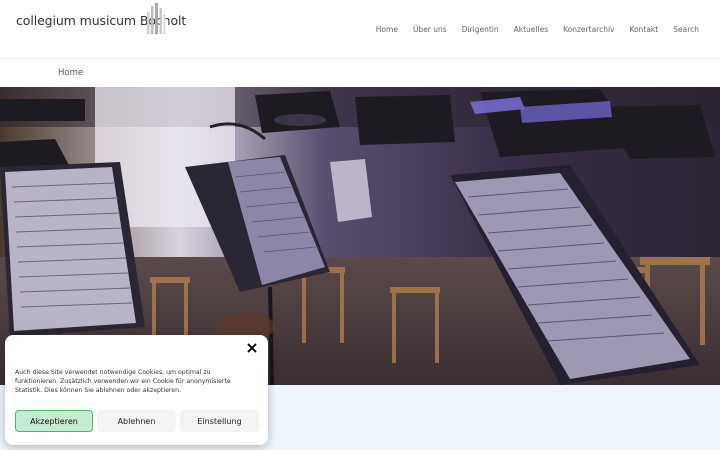 Image resolution: width=720 pixels, height=450 pixels. Describe the element at coordinates (252, 348) in the screenshot. I see `close-icon` at that location.